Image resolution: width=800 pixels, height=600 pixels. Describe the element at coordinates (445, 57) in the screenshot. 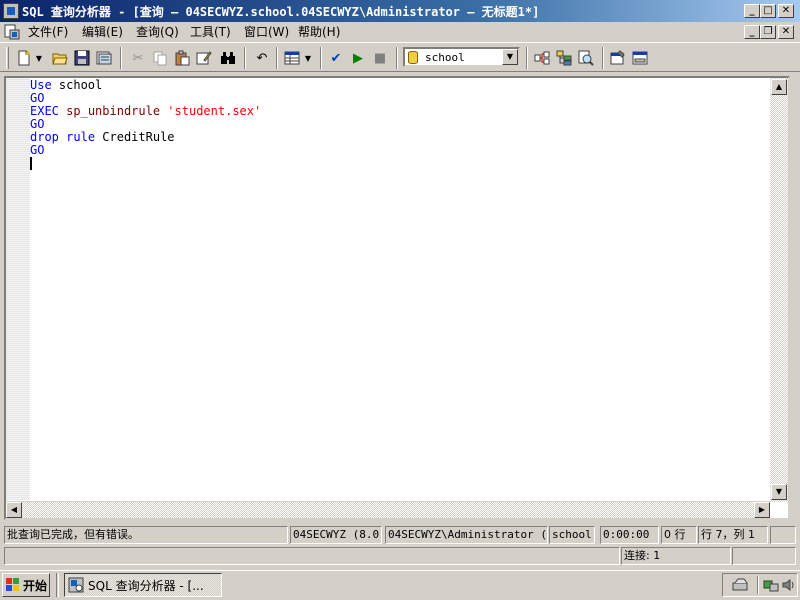

I see `database-select-value: school` at that location.